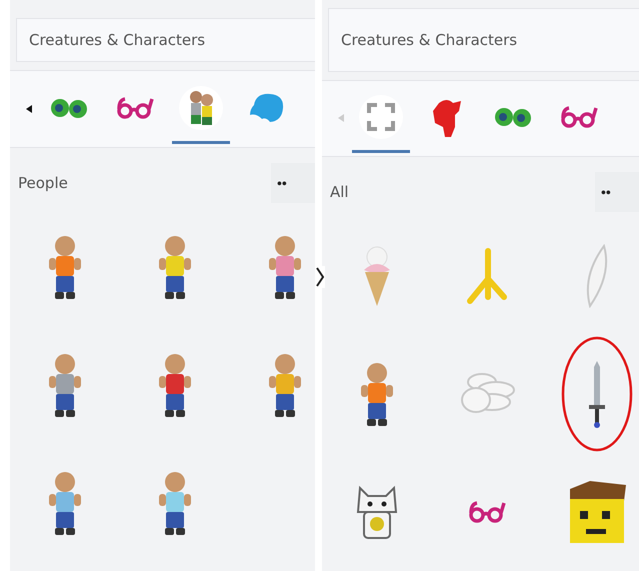 This screenshot has height=571, width=639. I want to click on cat-icon, so click(377, 512).